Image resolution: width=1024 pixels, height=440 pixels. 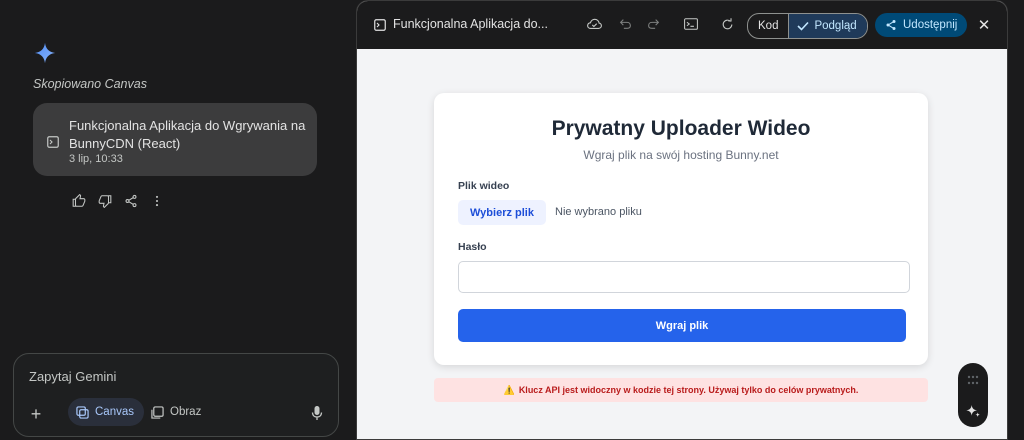 I want to click on check-icon, so click(x=803, y=26).